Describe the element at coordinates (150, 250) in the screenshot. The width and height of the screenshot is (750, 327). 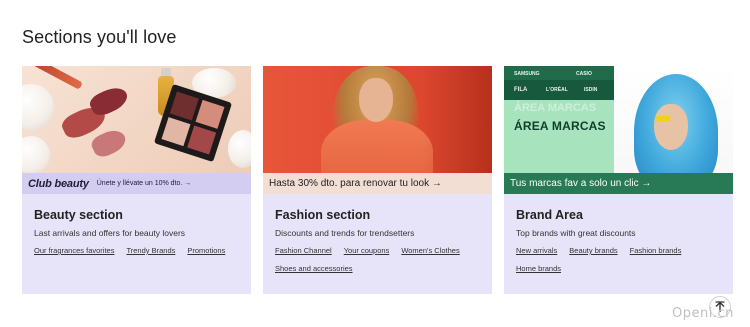
I see `link-trendy-brands: Trendy Brands` at that location.